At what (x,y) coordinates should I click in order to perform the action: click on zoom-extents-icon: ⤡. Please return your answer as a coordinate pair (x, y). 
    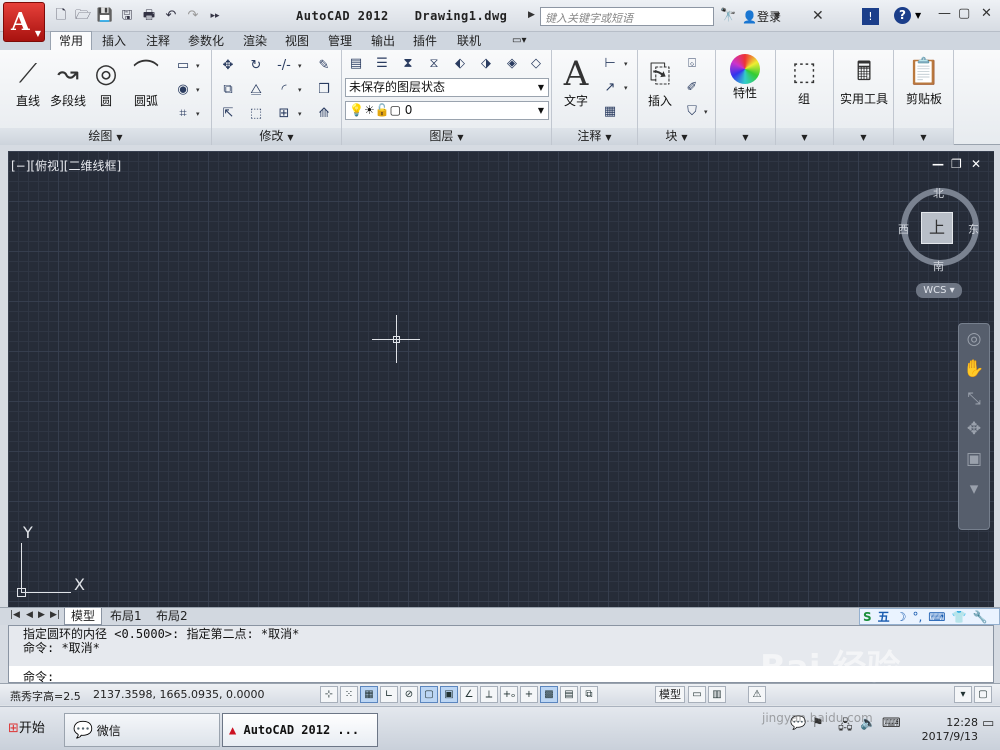
    Looking at the image, I should click on (974, 399).